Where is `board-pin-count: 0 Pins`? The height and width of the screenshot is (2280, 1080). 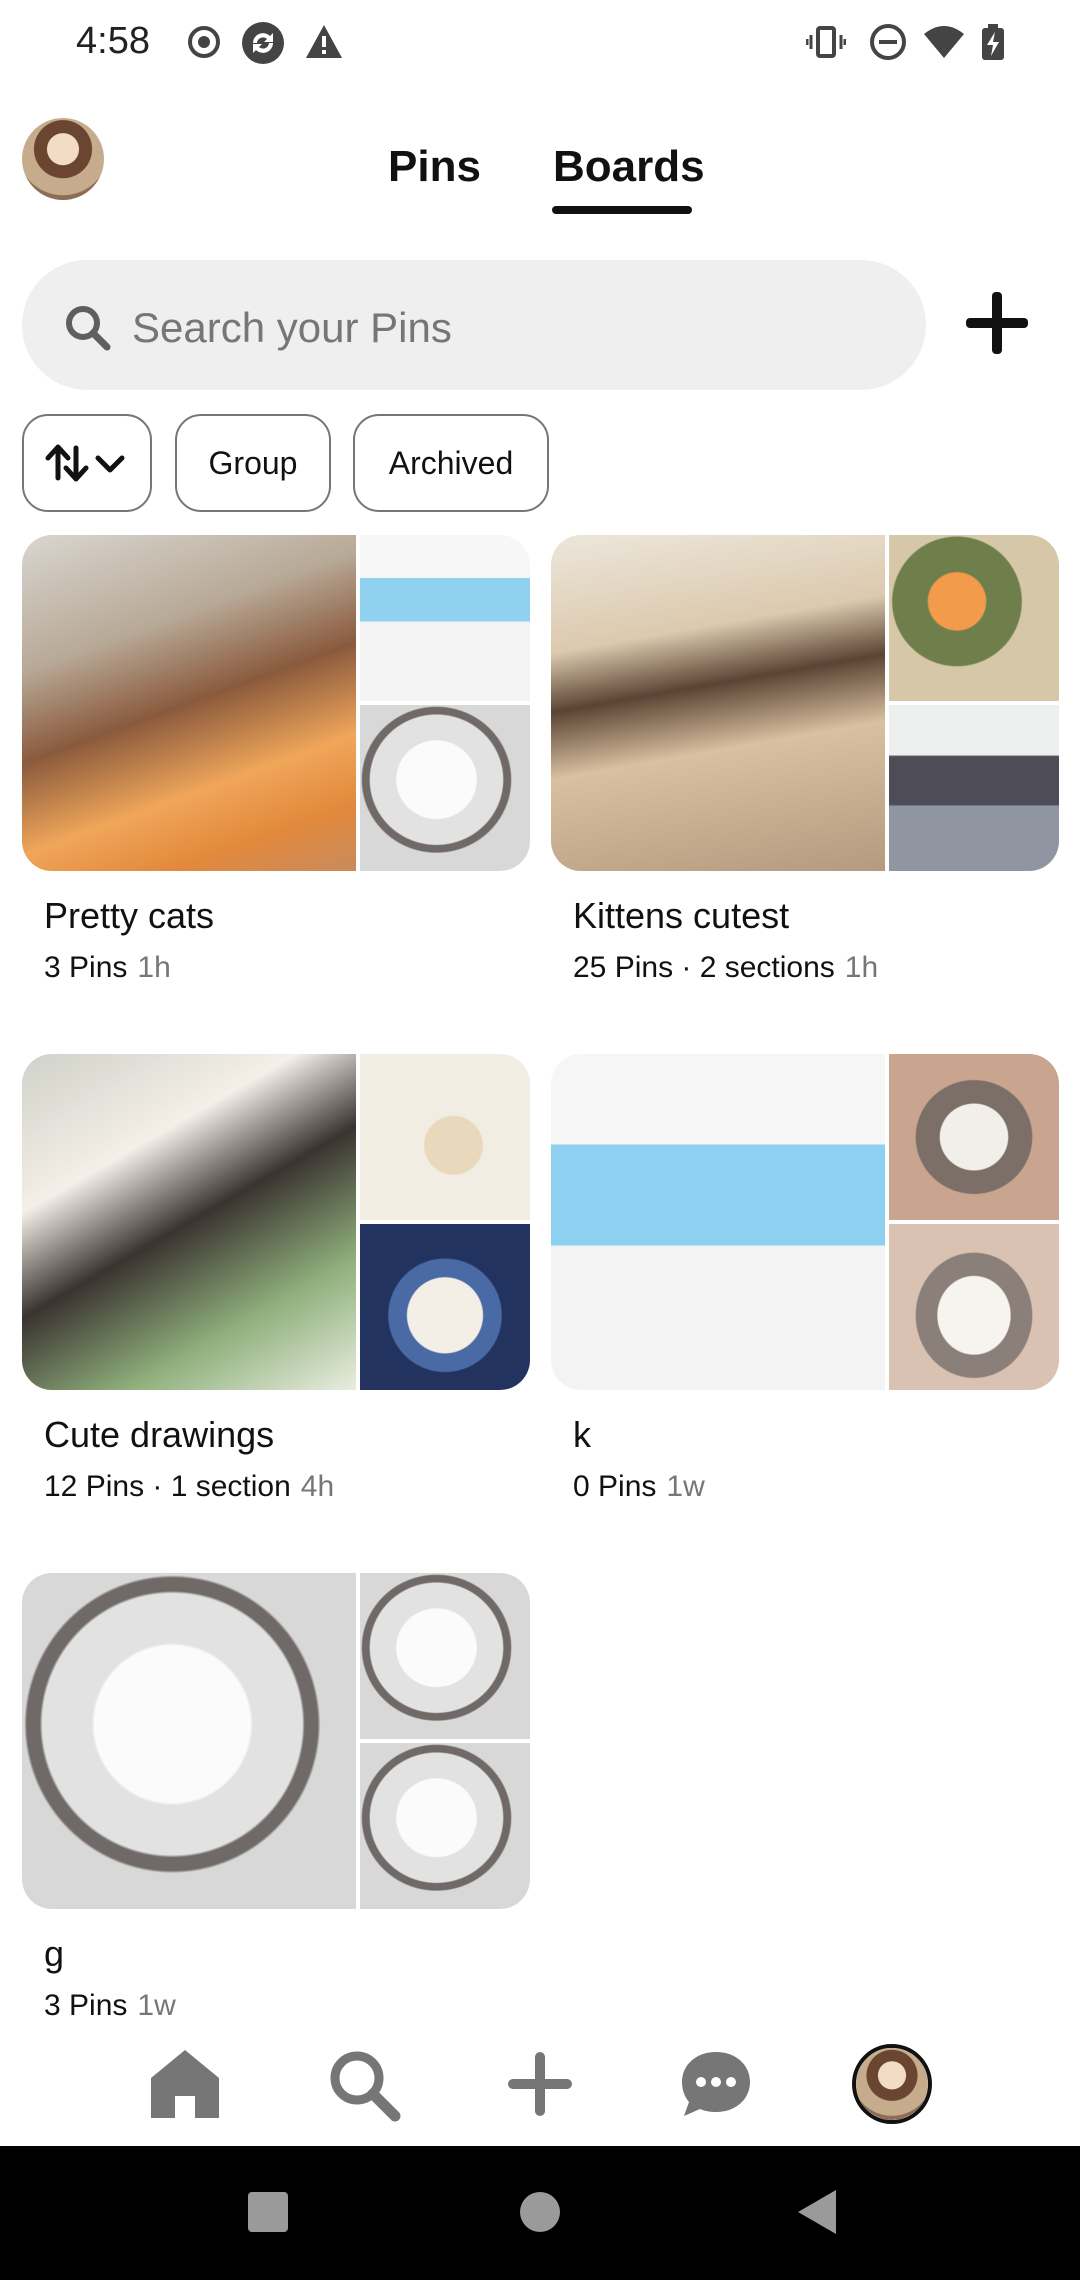
board-pin-count: 0 Pins is located at coordinates (615, 1486).